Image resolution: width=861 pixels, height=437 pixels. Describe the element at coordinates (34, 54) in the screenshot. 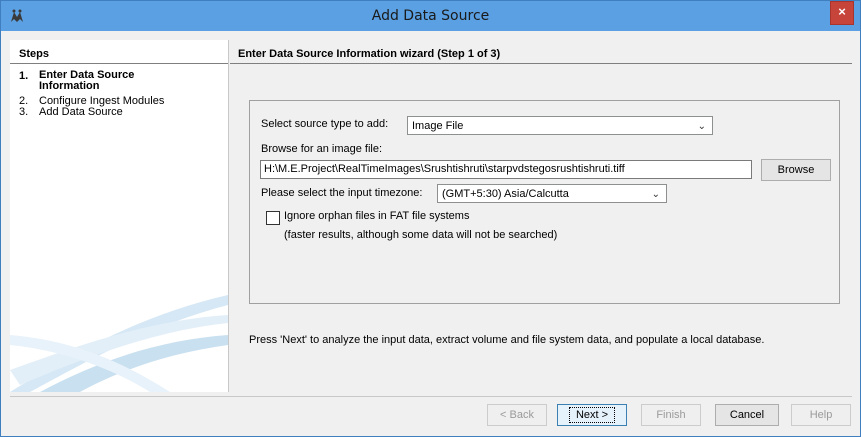

I see `steps-header: Steps` at that location.